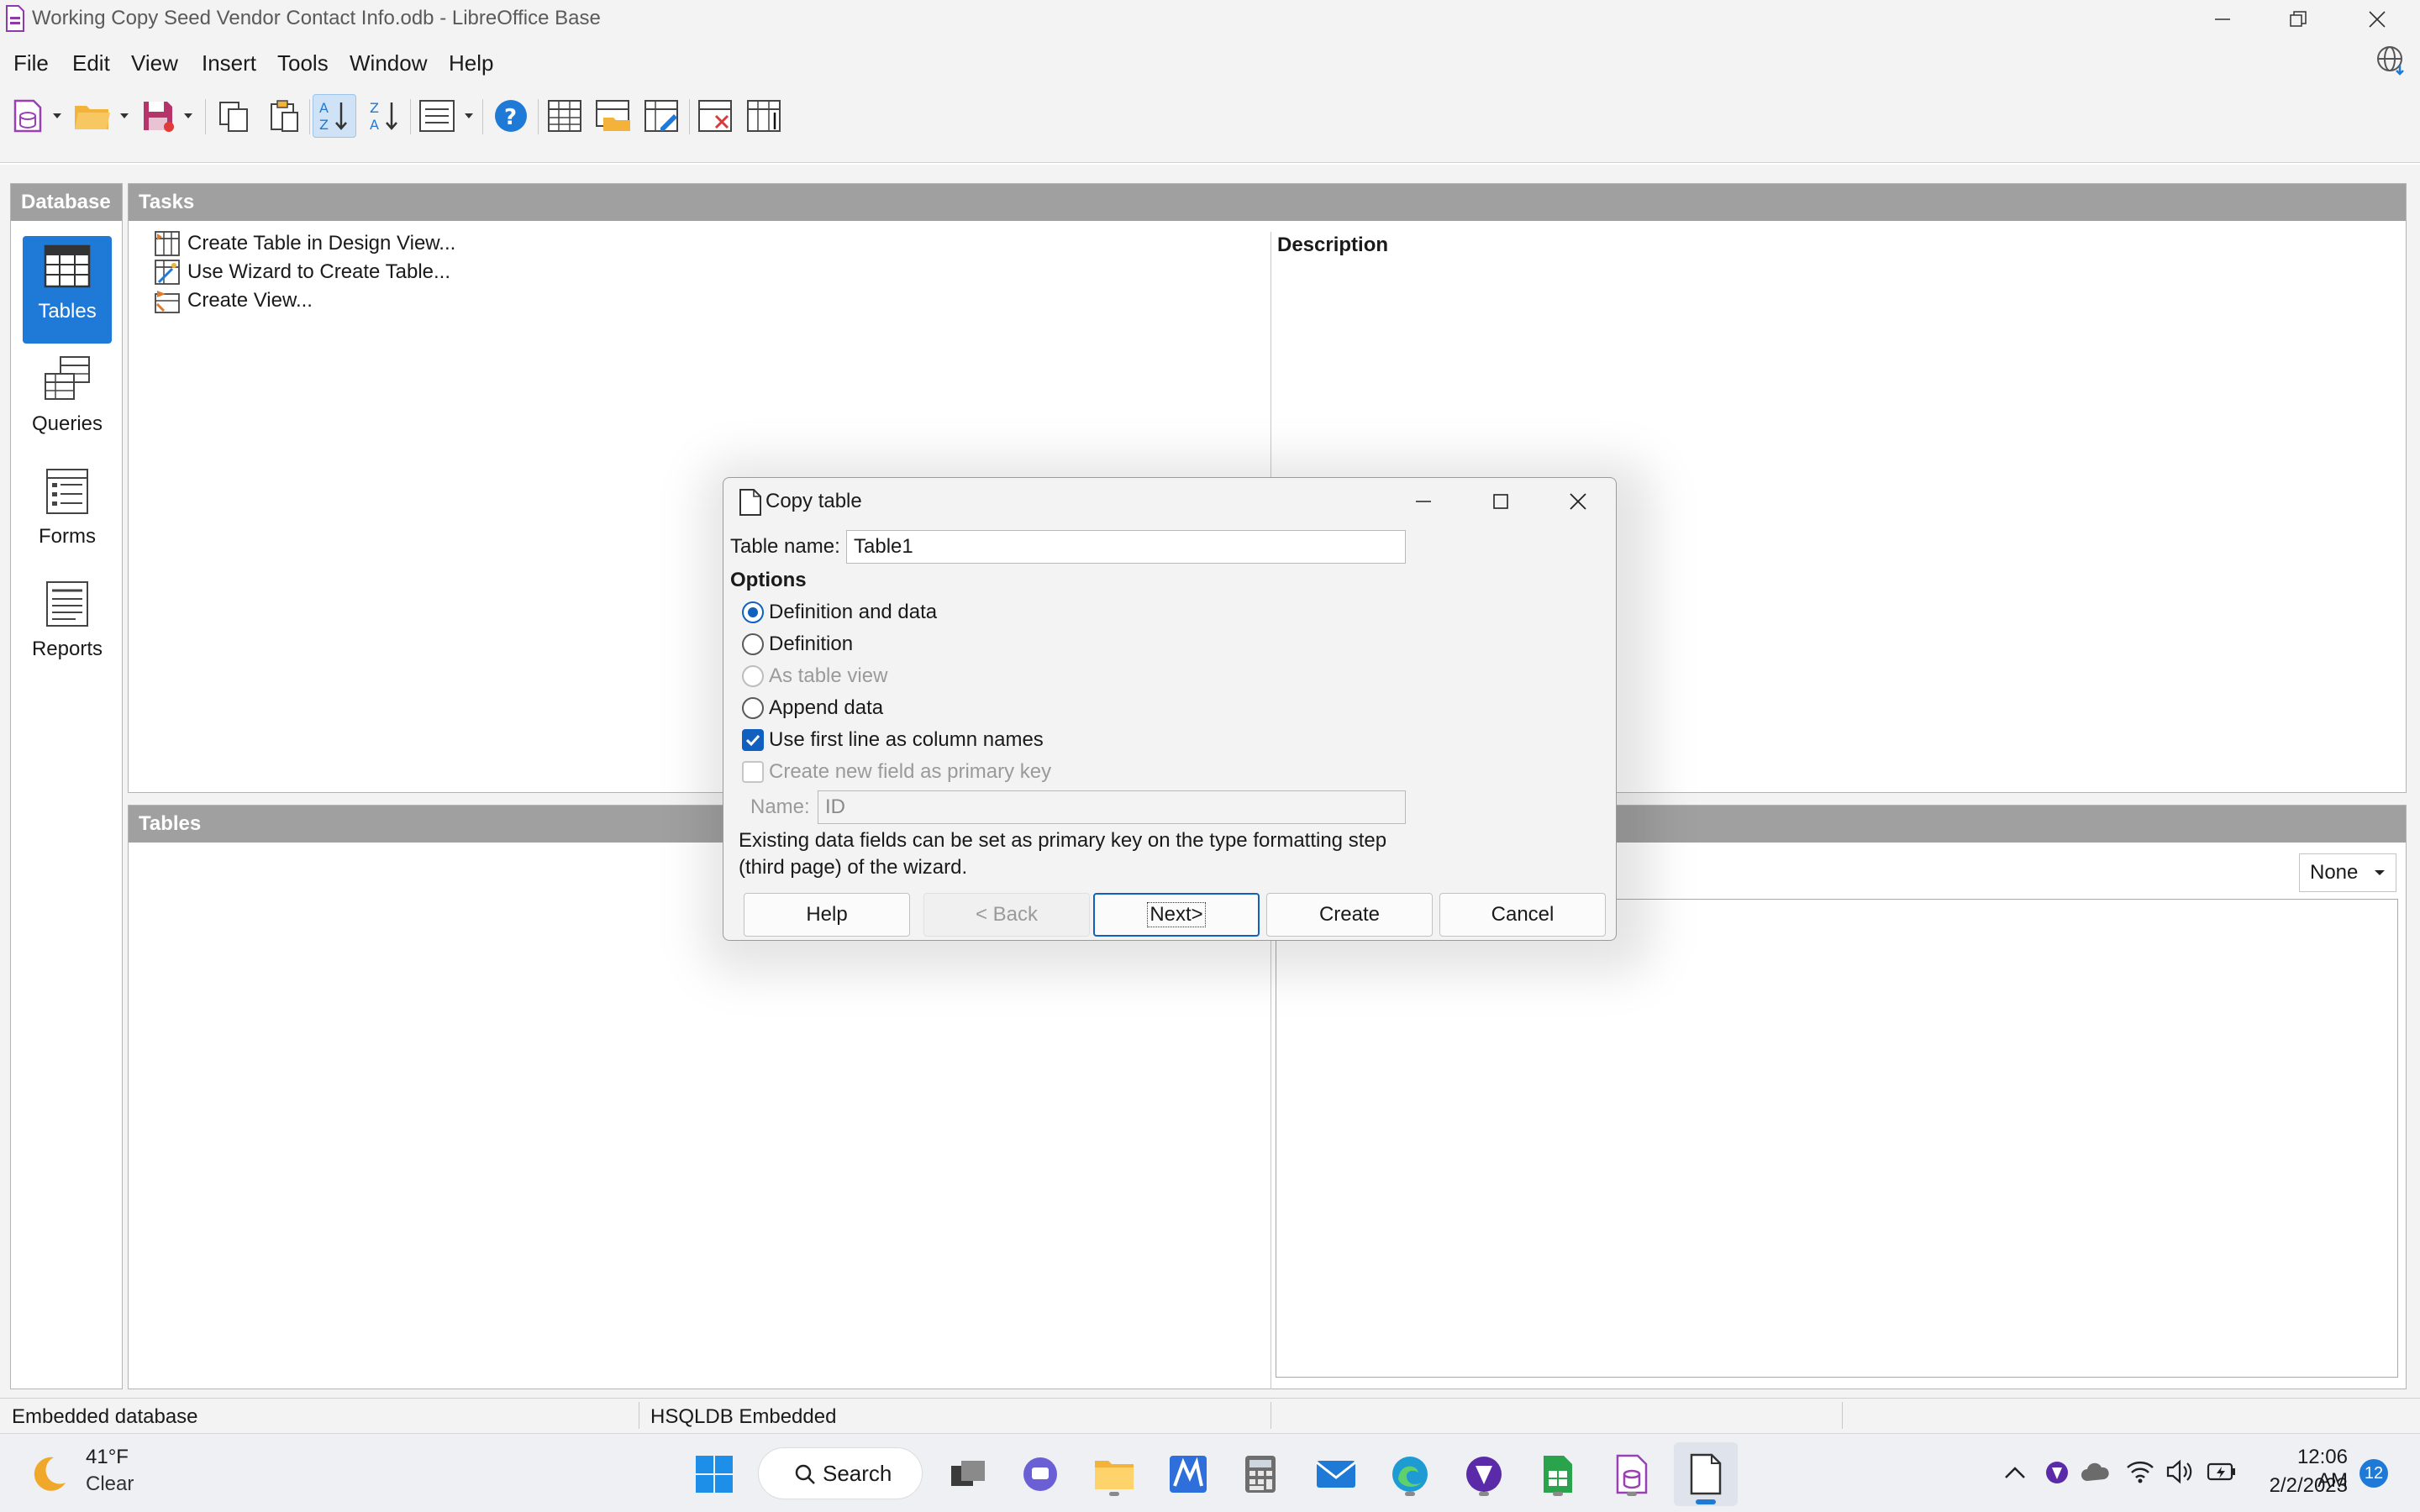 This screenshot has height=1512, width=2420. What do you see at coordinates (2140, 1471) in the screenshot?
I see `wifi-icon` at bounding box center [2140, 1471].